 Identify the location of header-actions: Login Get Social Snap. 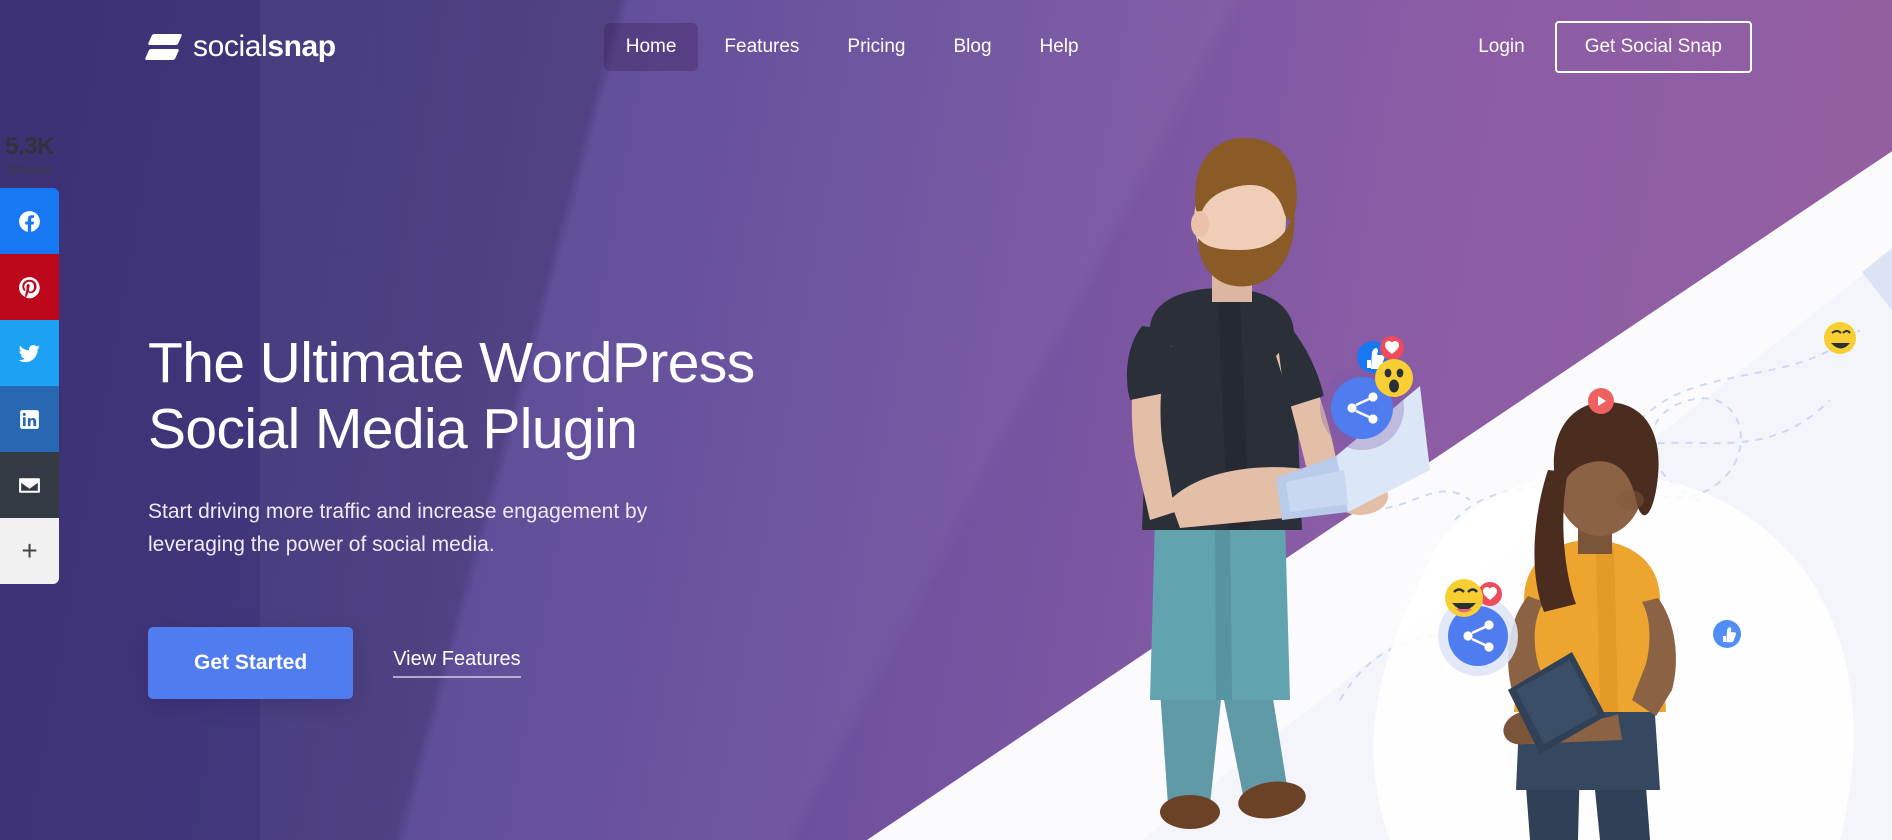
(1615, 47).